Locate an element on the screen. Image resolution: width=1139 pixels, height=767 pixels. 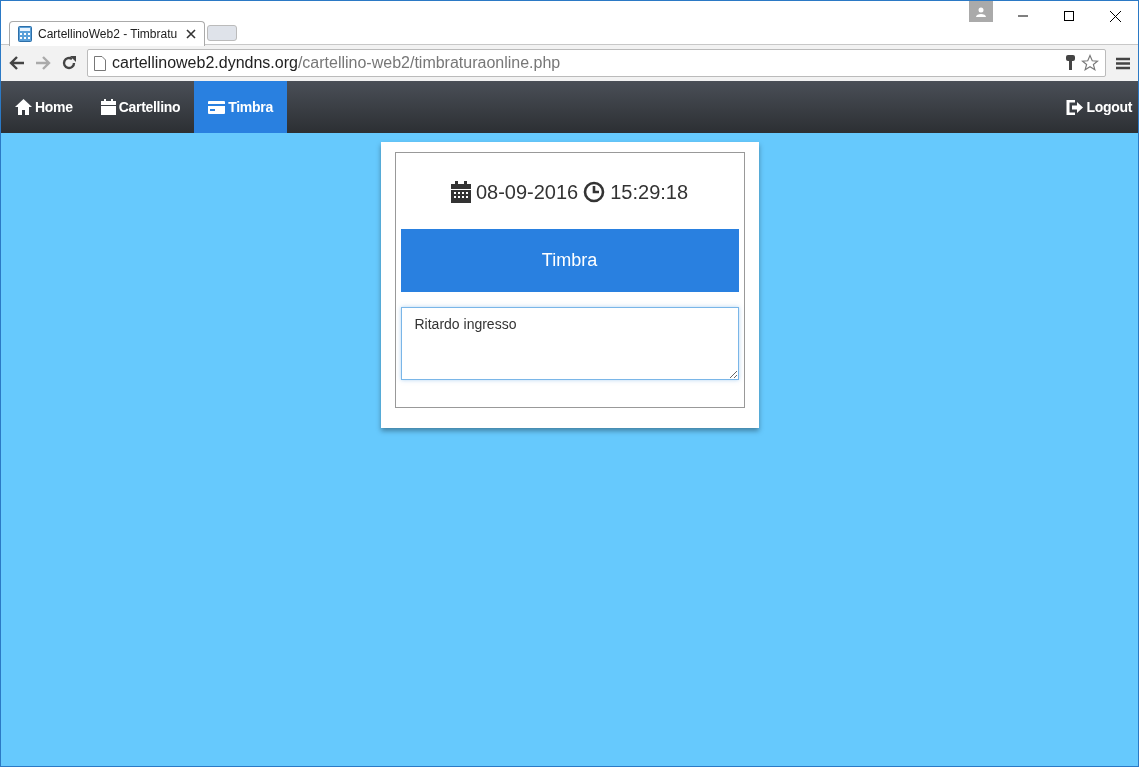
star-icon is located at coordinates (1090, 63).